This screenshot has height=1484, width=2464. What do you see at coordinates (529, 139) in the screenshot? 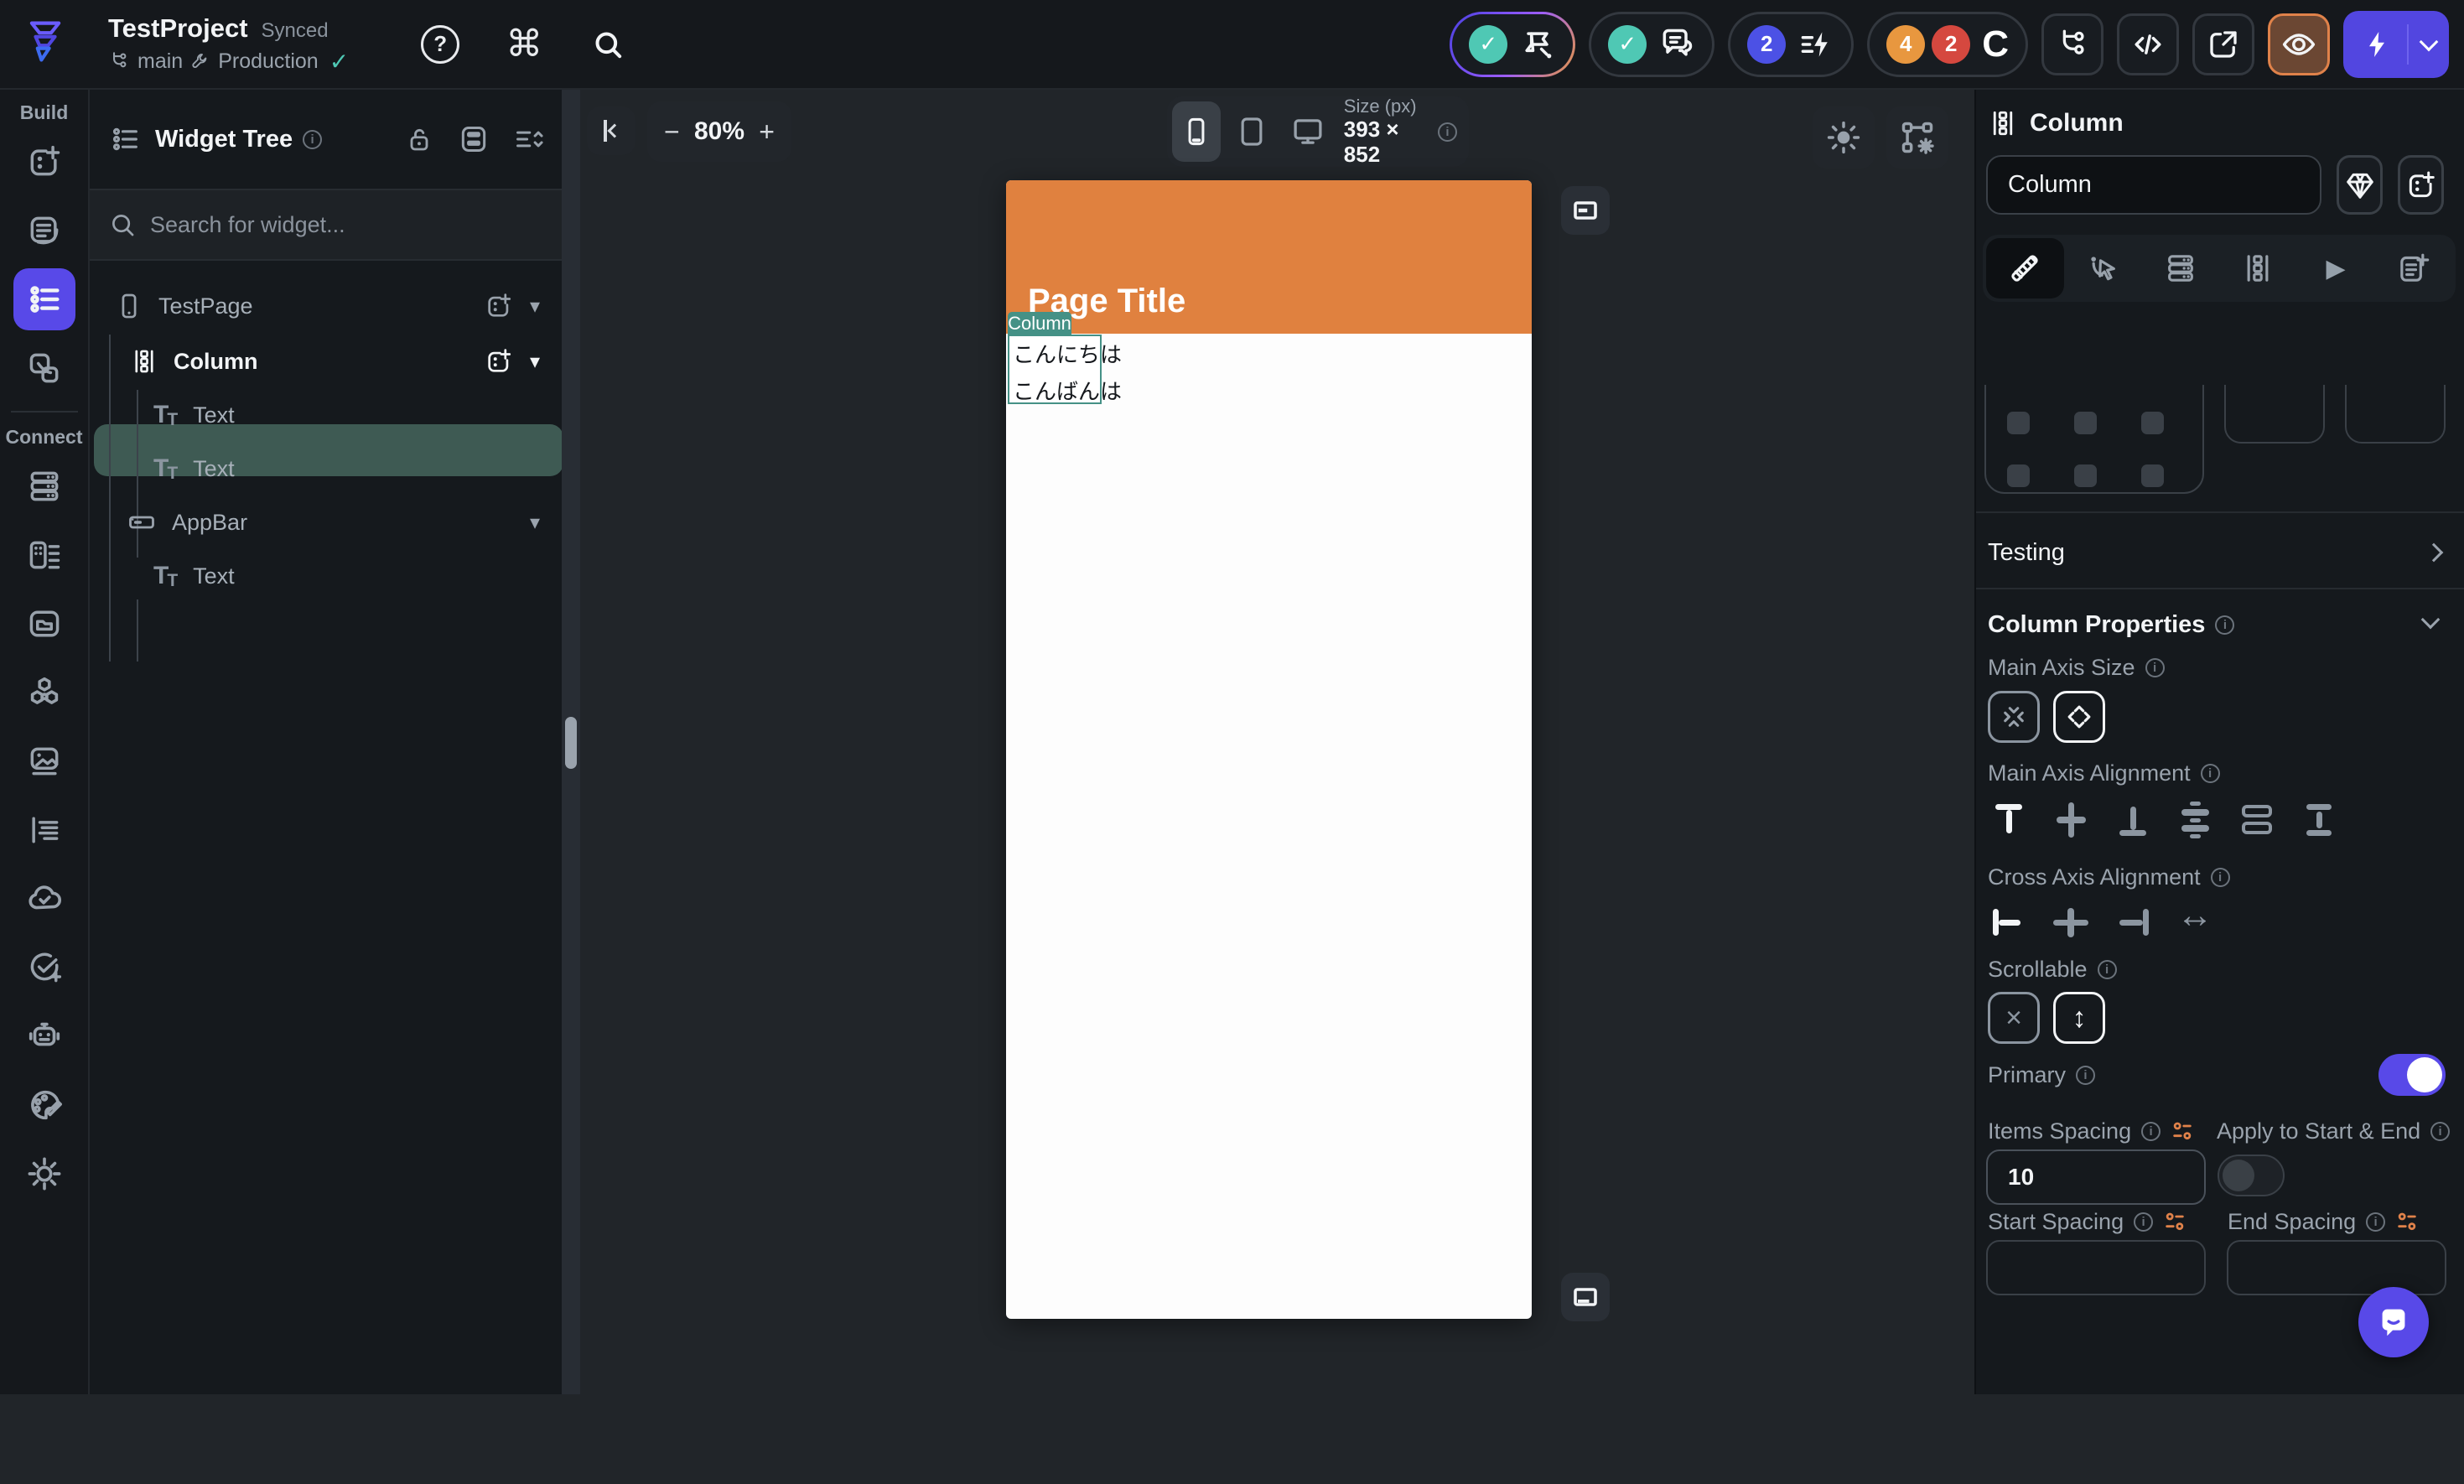
I see `tree-sort-icon` at bounding box center [529, 139].